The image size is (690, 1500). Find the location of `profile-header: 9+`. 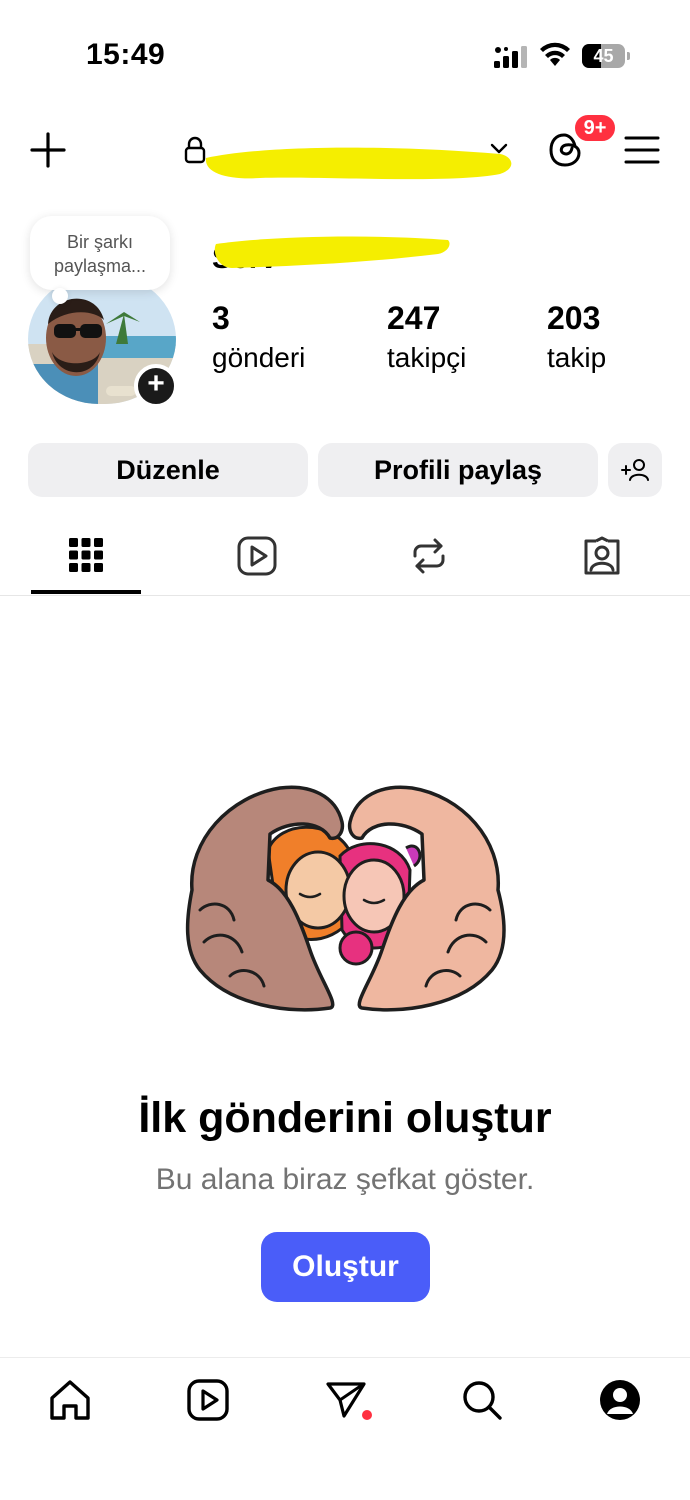

profile-header: 9+ is located at coordinates (345, 147).